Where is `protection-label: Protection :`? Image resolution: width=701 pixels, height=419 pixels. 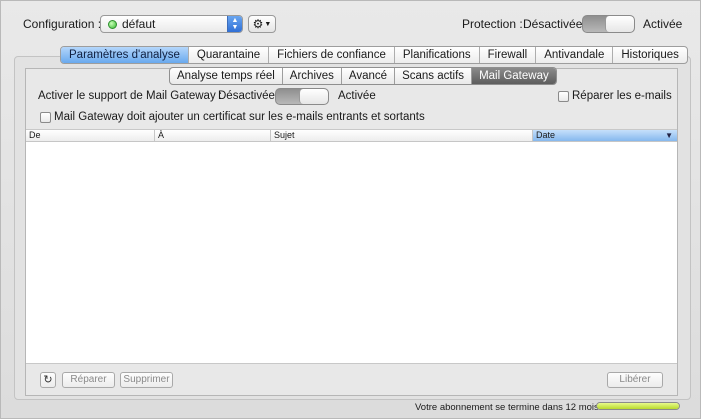 protection-label: Protection : is located at coordinates (492, 24).